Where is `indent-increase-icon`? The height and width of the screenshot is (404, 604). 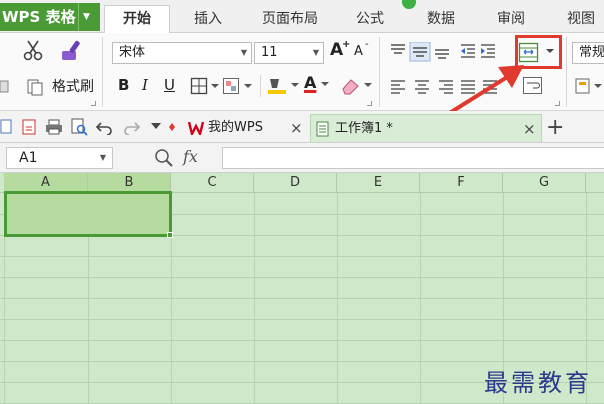 indent-increase-icon is located at coordinates (488, 51).